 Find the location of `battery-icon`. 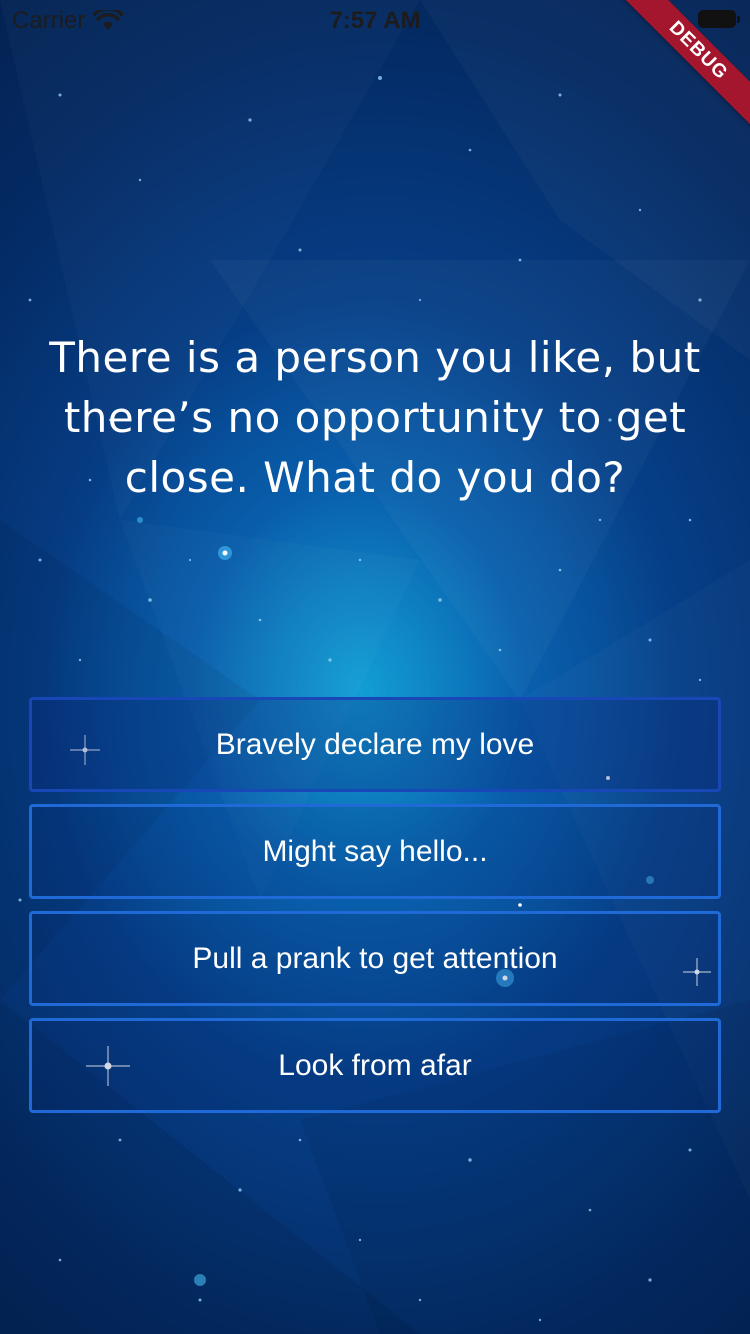

battery-icon is located at coordinates (719, 19).